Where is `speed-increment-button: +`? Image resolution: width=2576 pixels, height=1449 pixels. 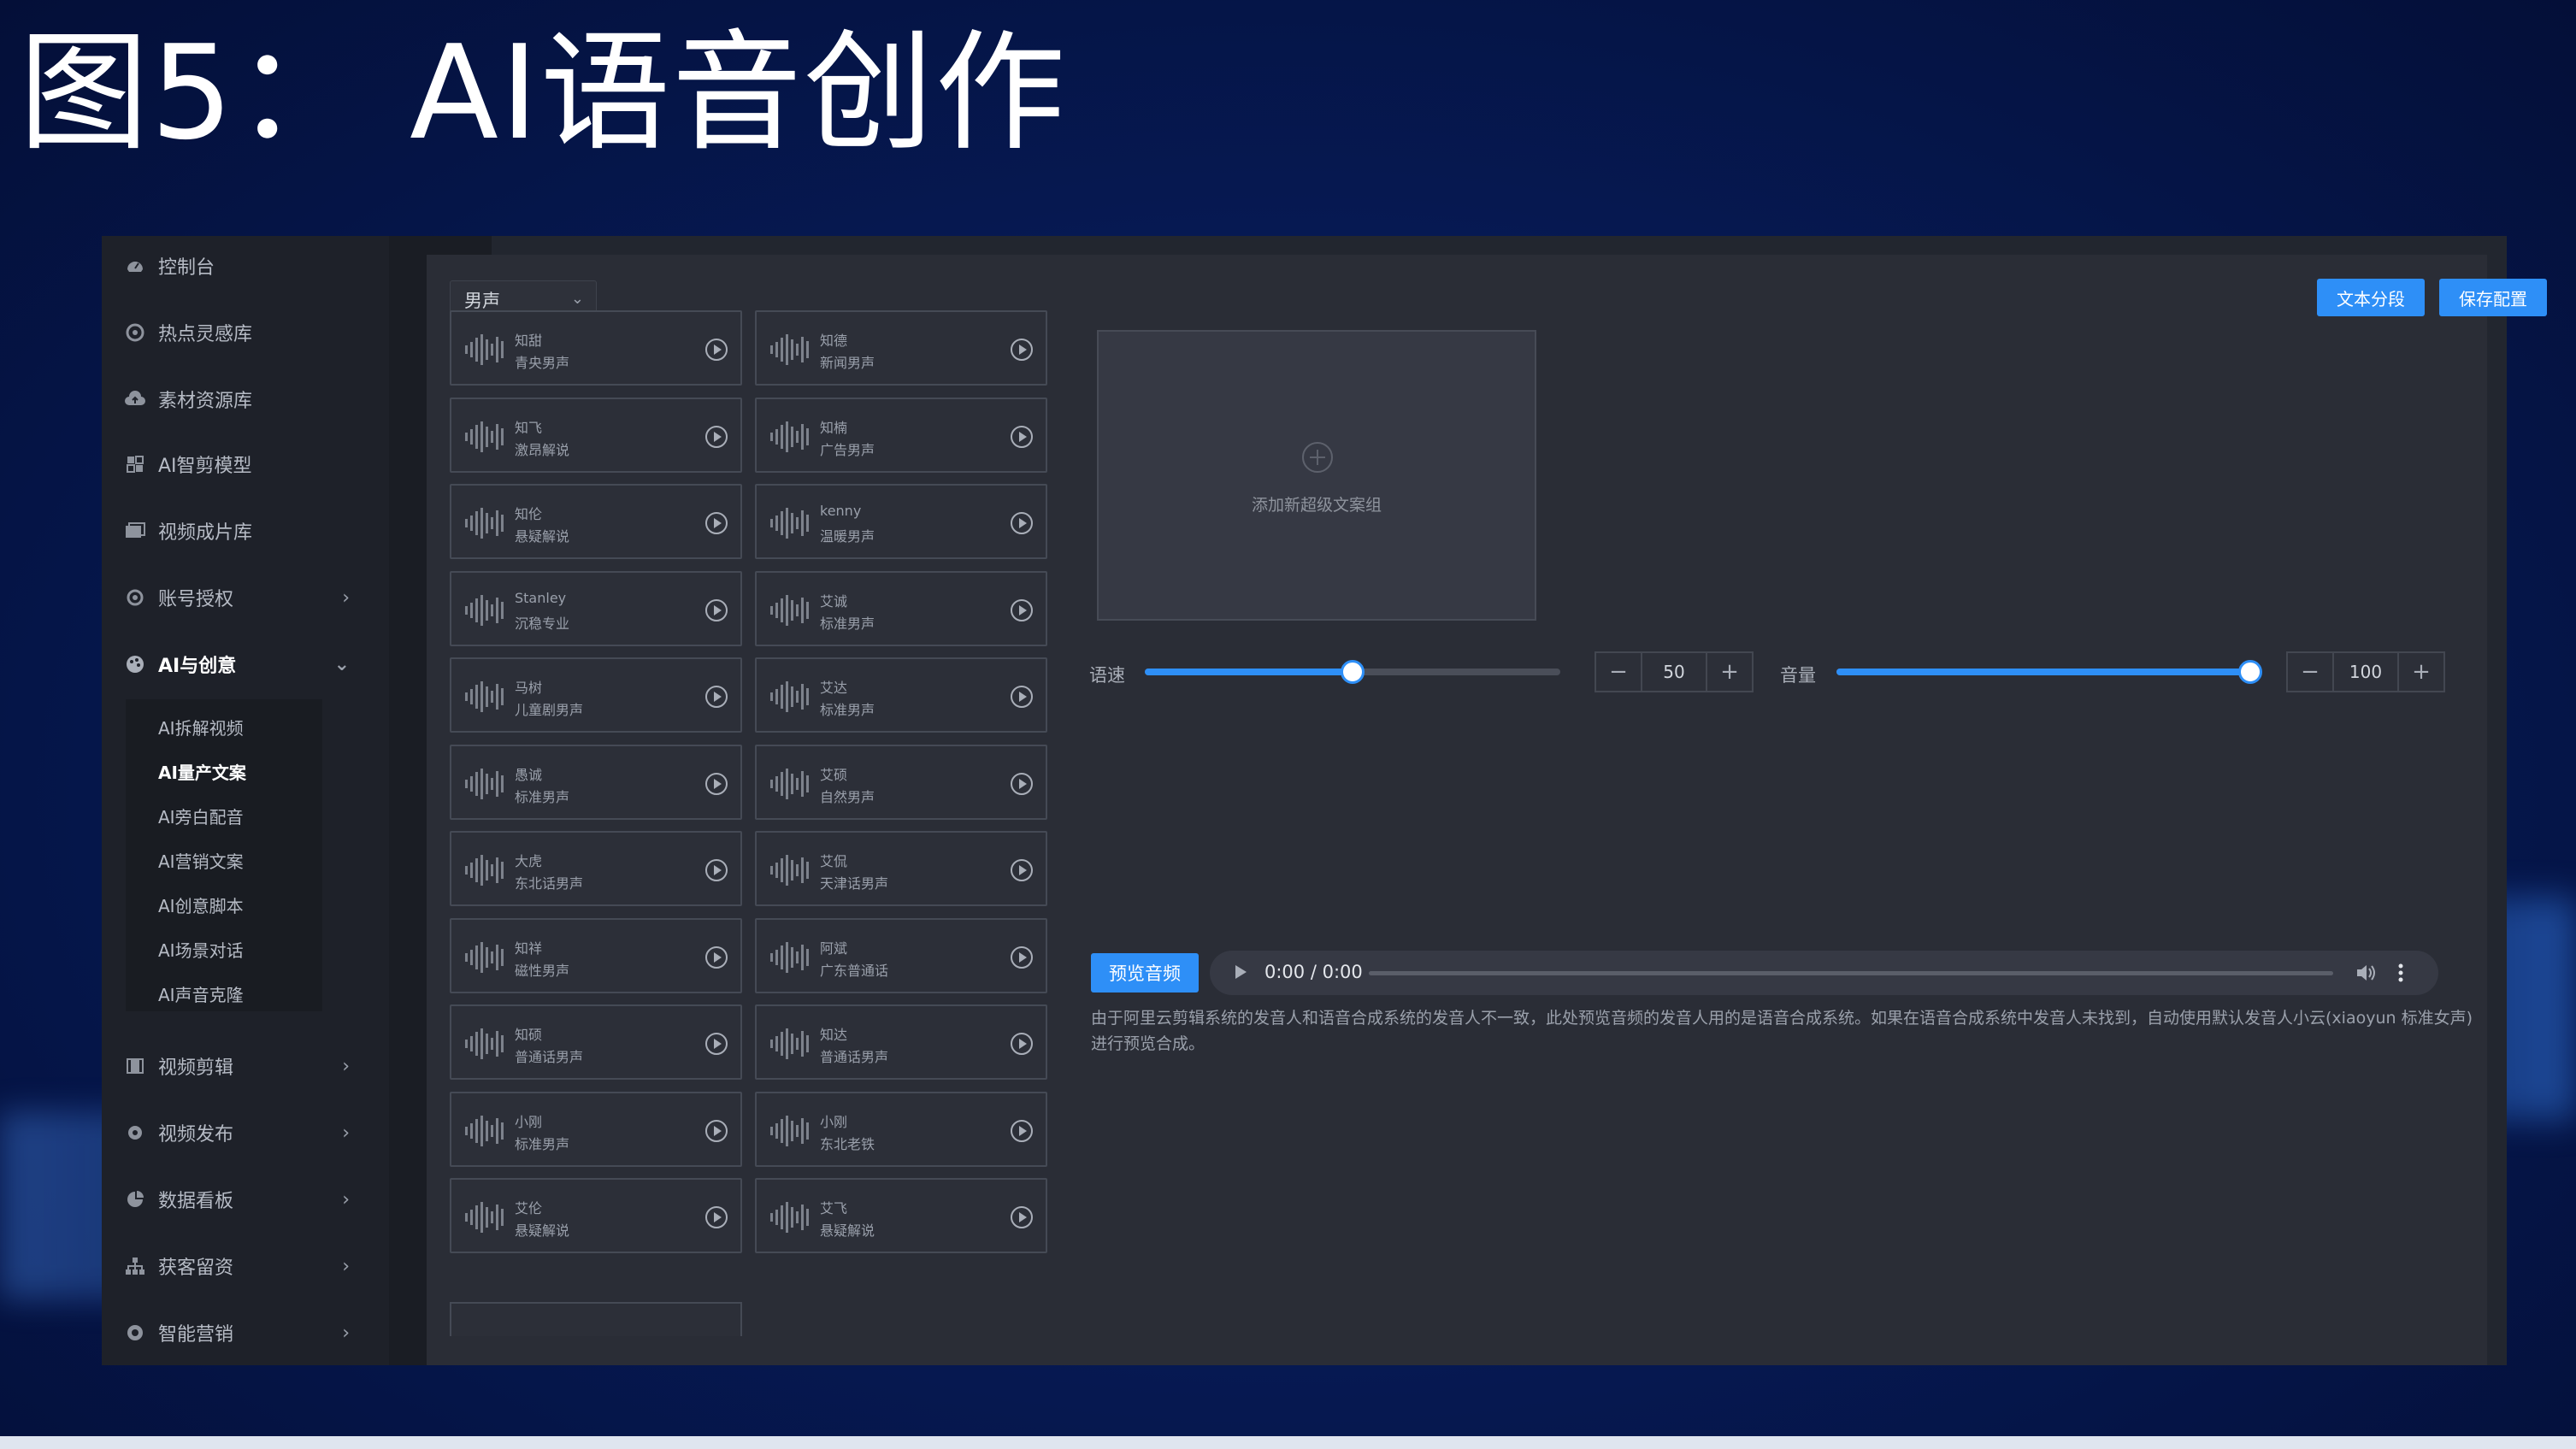 speed-increment-button: + is located at coordinates (1729, 672).